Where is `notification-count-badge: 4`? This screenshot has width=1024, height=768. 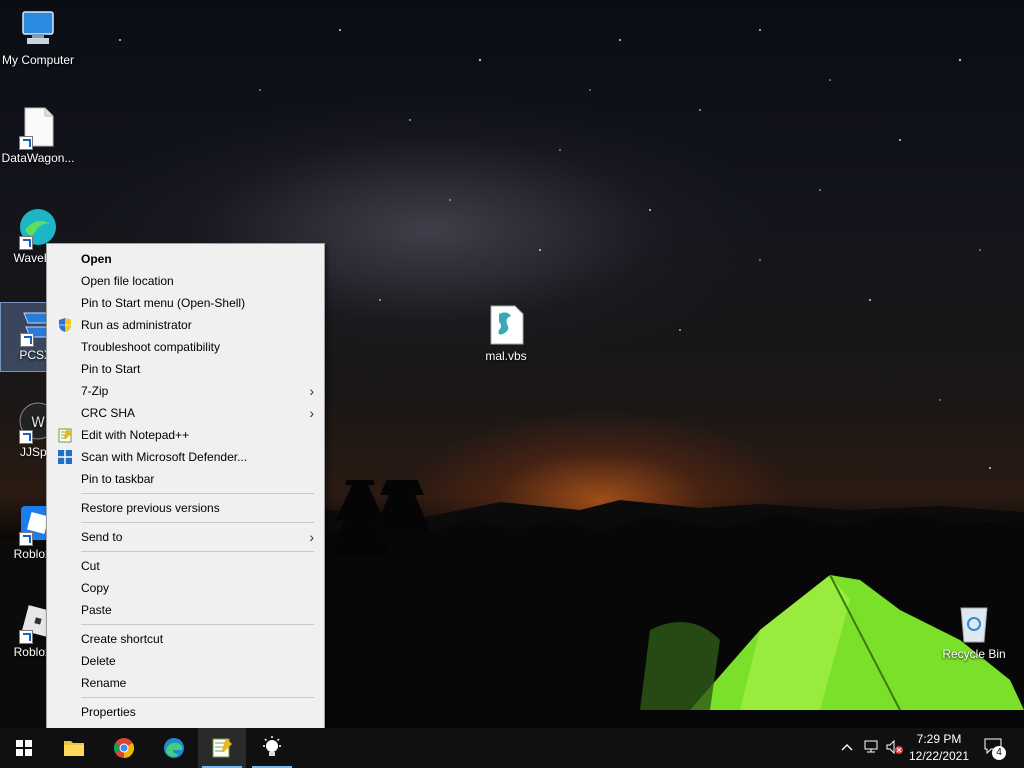 notification-count-badge: 4 is located at coordinates (999, 753).